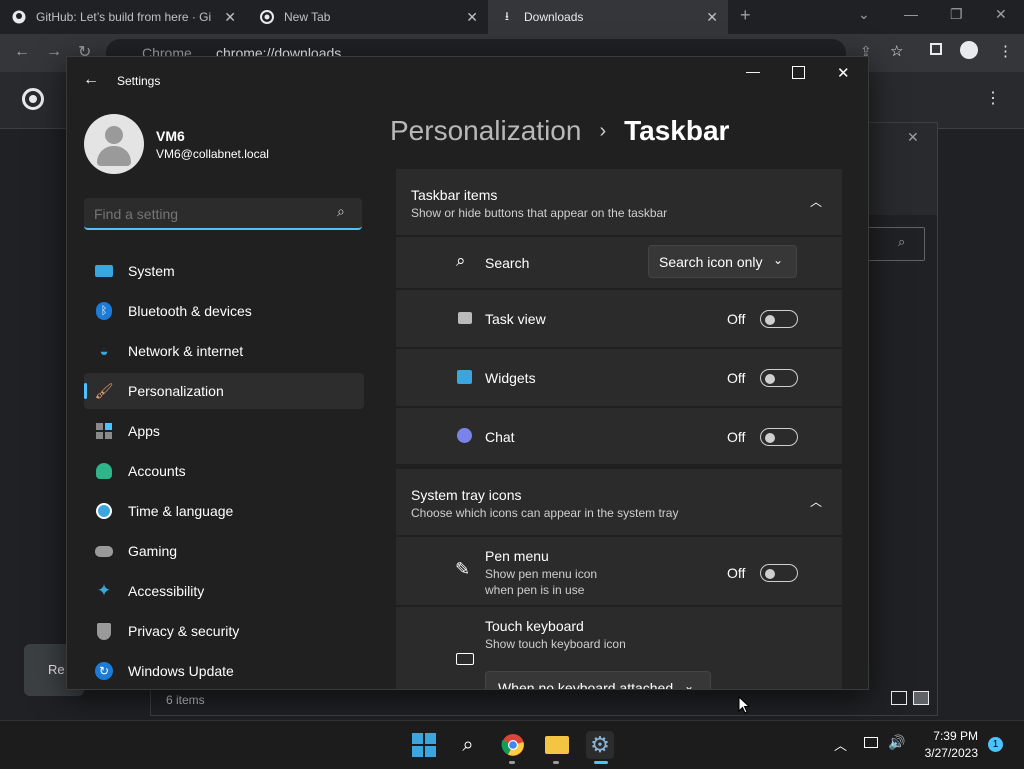 The width and height of the screenshot is (1024, 769). I want to click on sidebar-item-system: System, so click(224, 271).